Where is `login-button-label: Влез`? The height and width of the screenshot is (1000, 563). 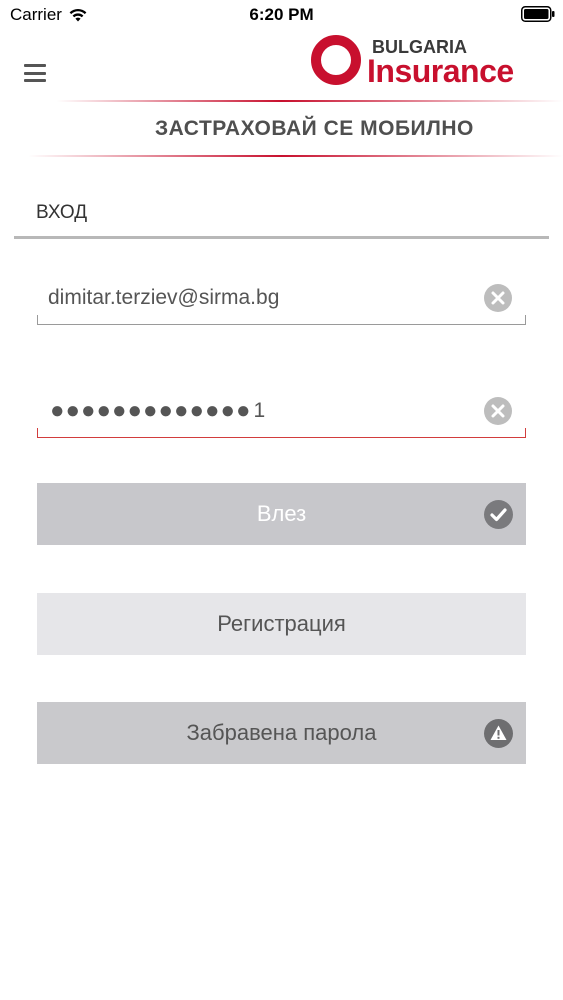 login-button-label: Влез is located at coordinates (281, 513).